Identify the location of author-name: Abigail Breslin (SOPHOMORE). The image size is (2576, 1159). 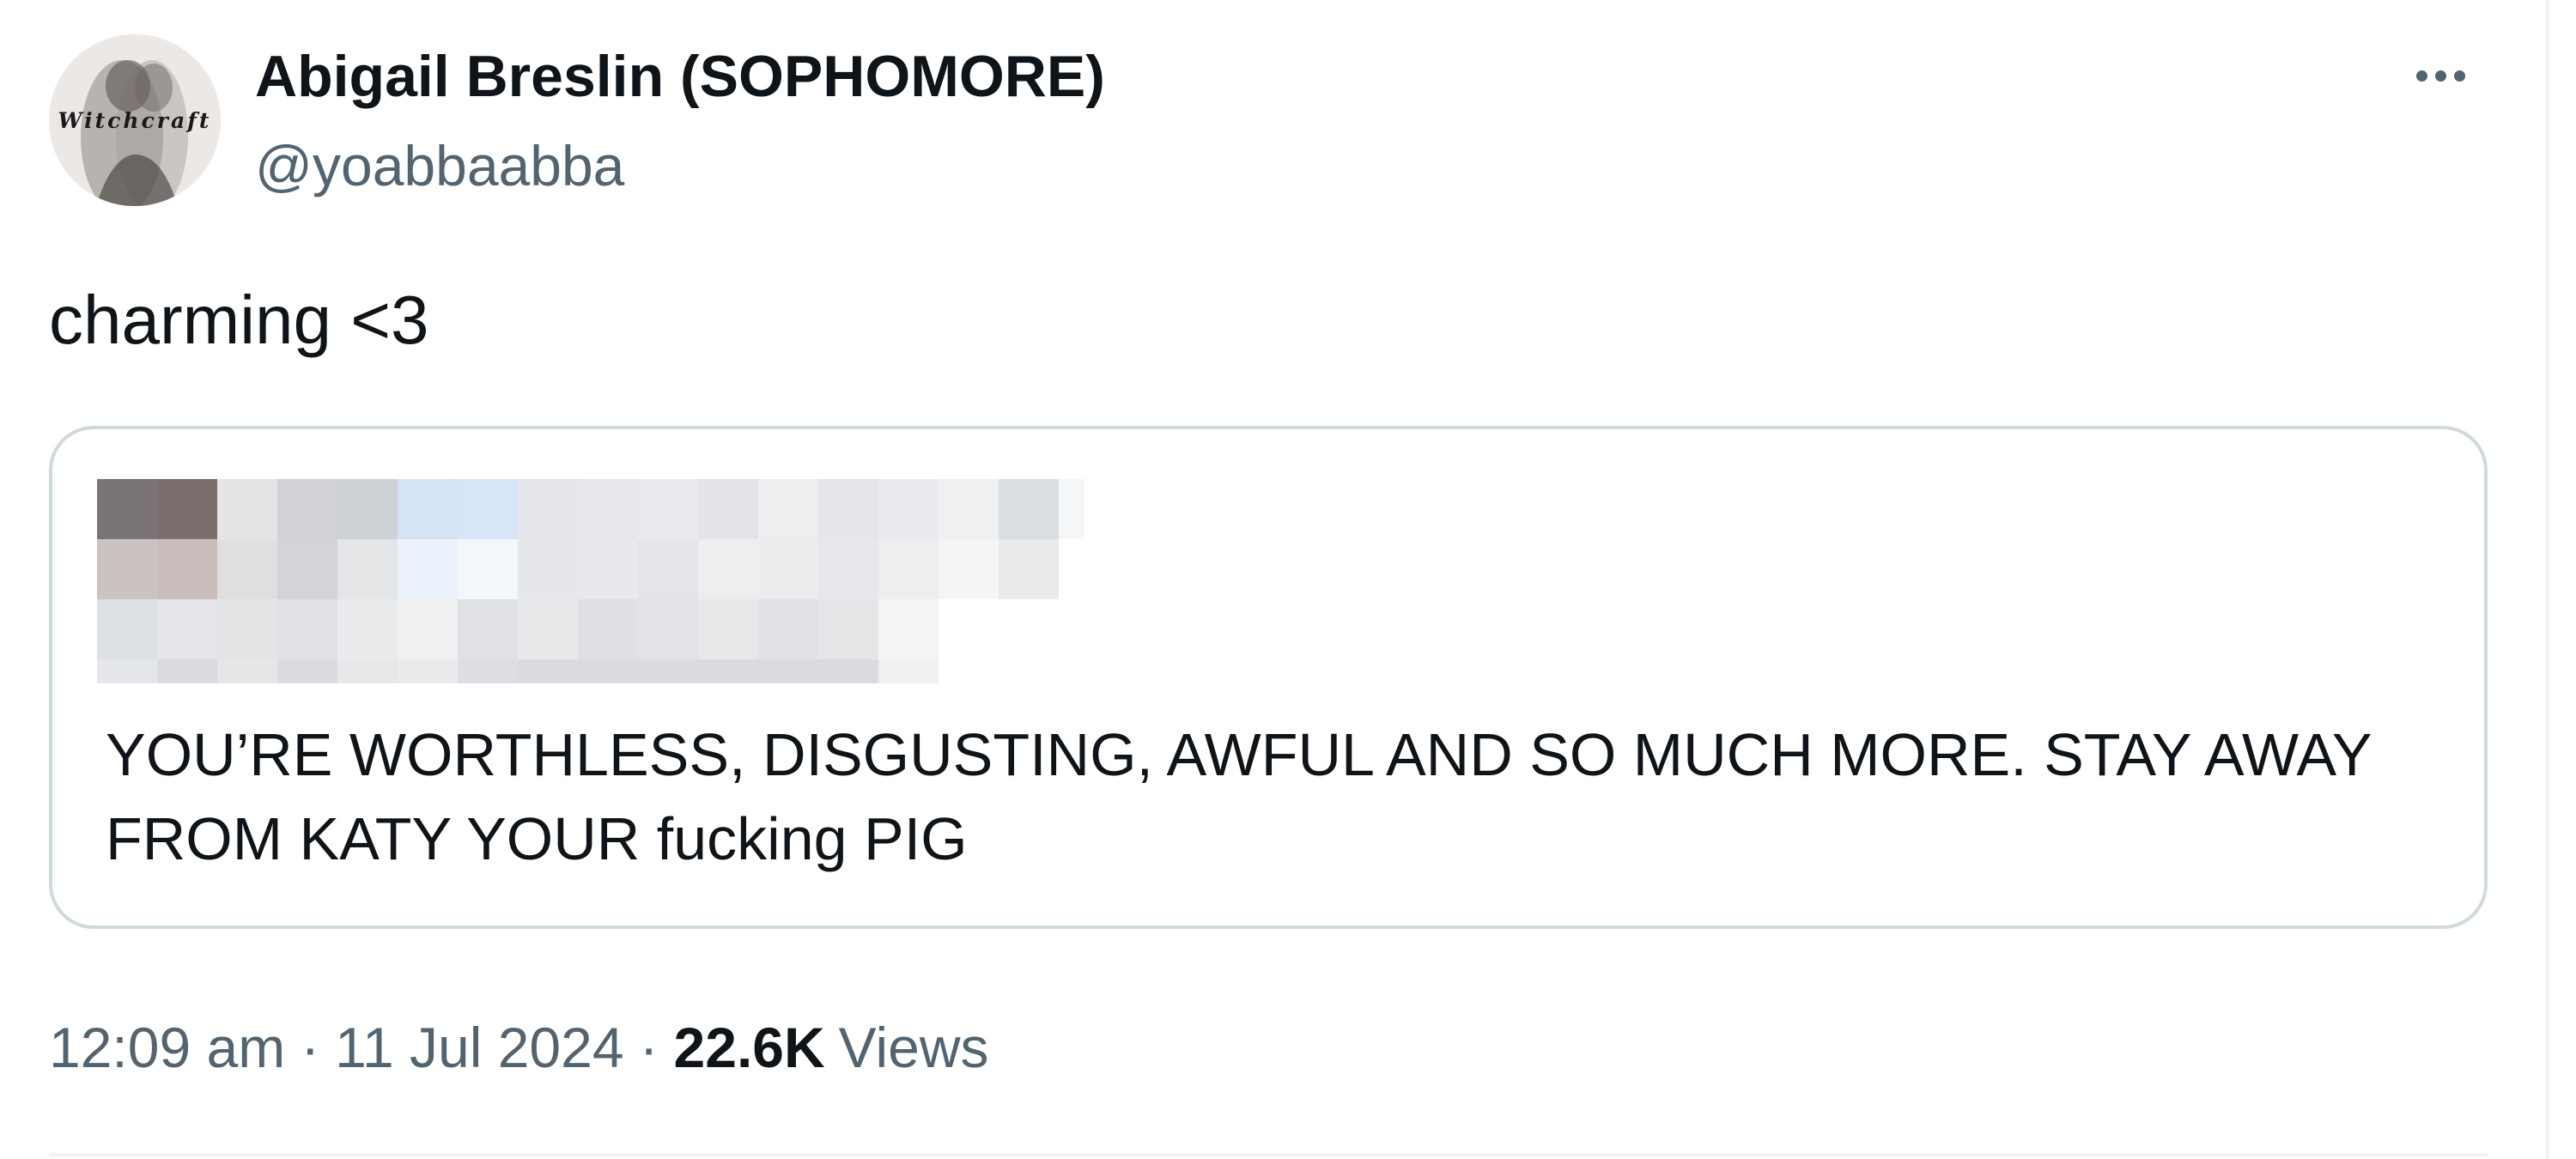
(680, 77).